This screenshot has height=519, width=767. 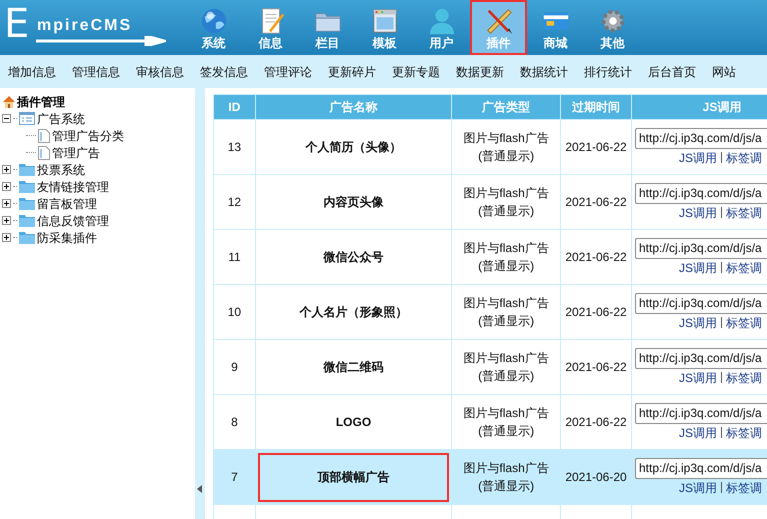 I want to click on collapse-arrow-icon, so click(x=200, y=489).